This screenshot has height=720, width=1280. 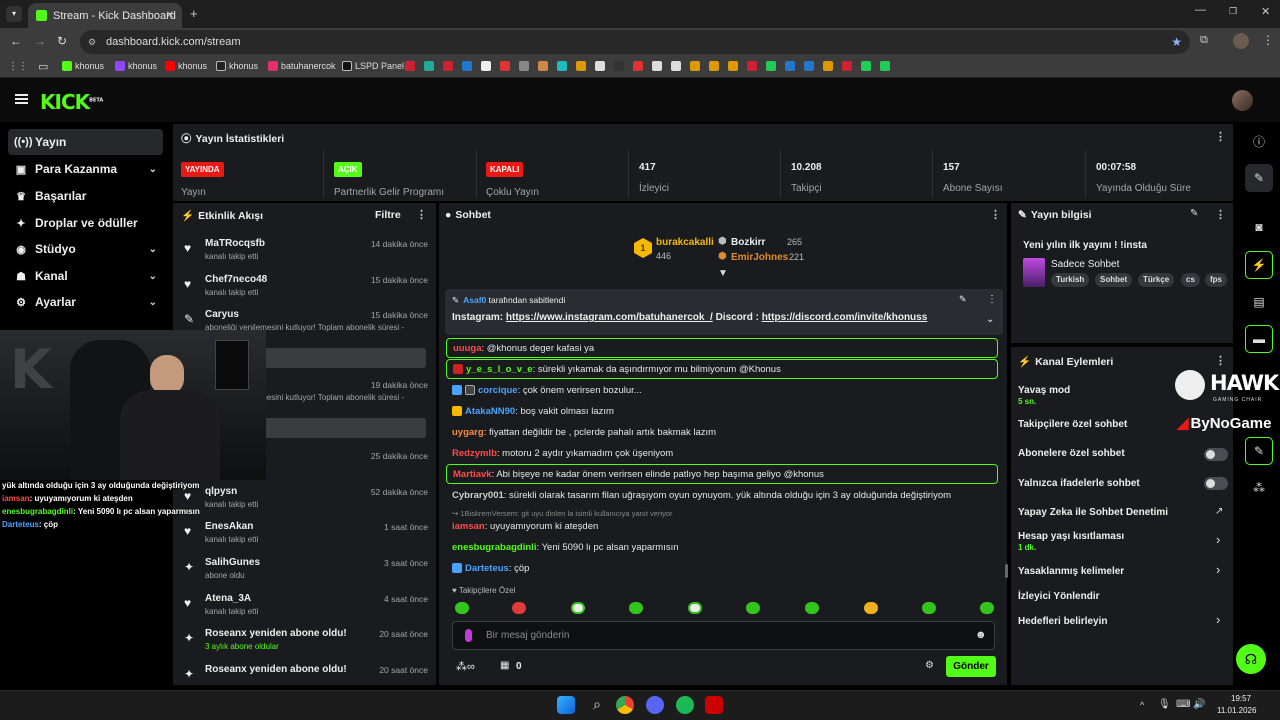 What do you see at coordinates (845, 317) in the screenshot?
I see `discord-link: https://discord.com/invite/khonuss` at bounding box center [845, 317].